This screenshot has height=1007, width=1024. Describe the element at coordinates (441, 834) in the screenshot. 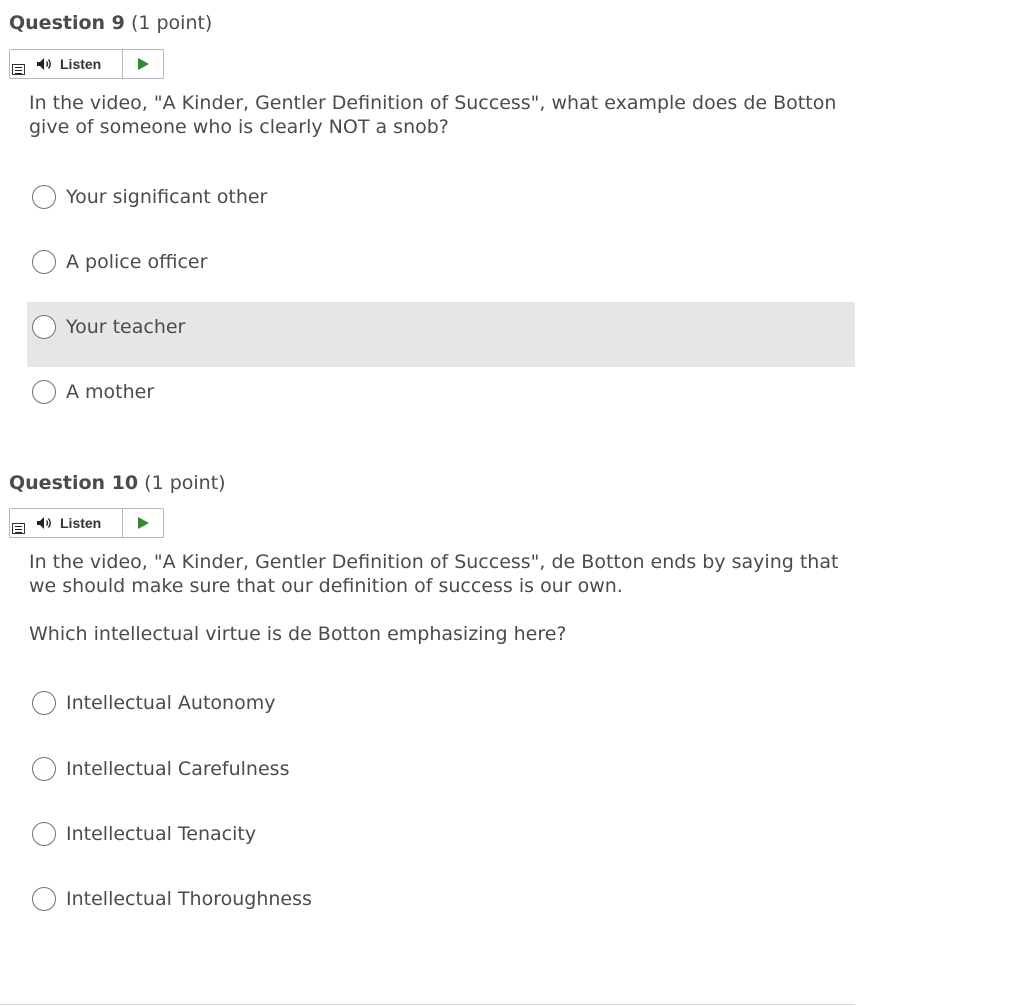

I see `answer-option: Intellectual Tenacity` at that location.